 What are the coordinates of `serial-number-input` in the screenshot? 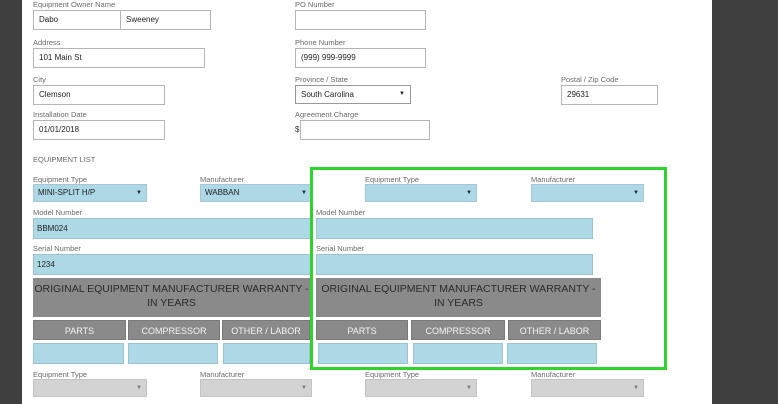 It's located at (454, 264).